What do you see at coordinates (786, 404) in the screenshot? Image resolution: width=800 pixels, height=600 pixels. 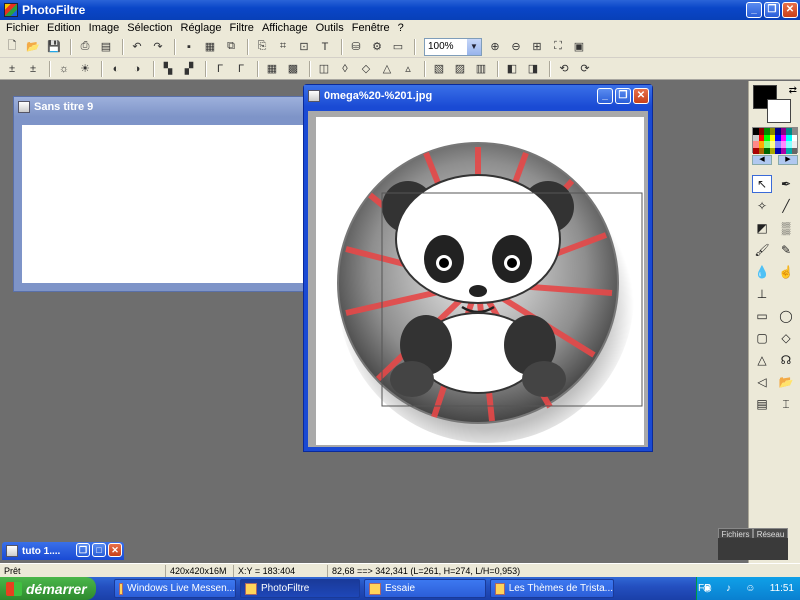 I see `text-frame-icon: ⌶` at bounding box center [786, 404].